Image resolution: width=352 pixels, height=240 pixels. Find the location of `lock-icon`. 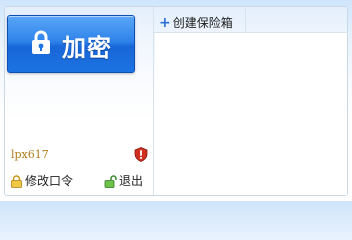

lock-icon is located at coordinates (41, 42).